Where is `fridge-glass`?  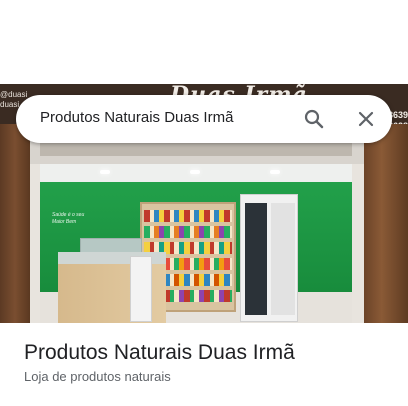 fridge-glass is located at coordinates (256, 259).